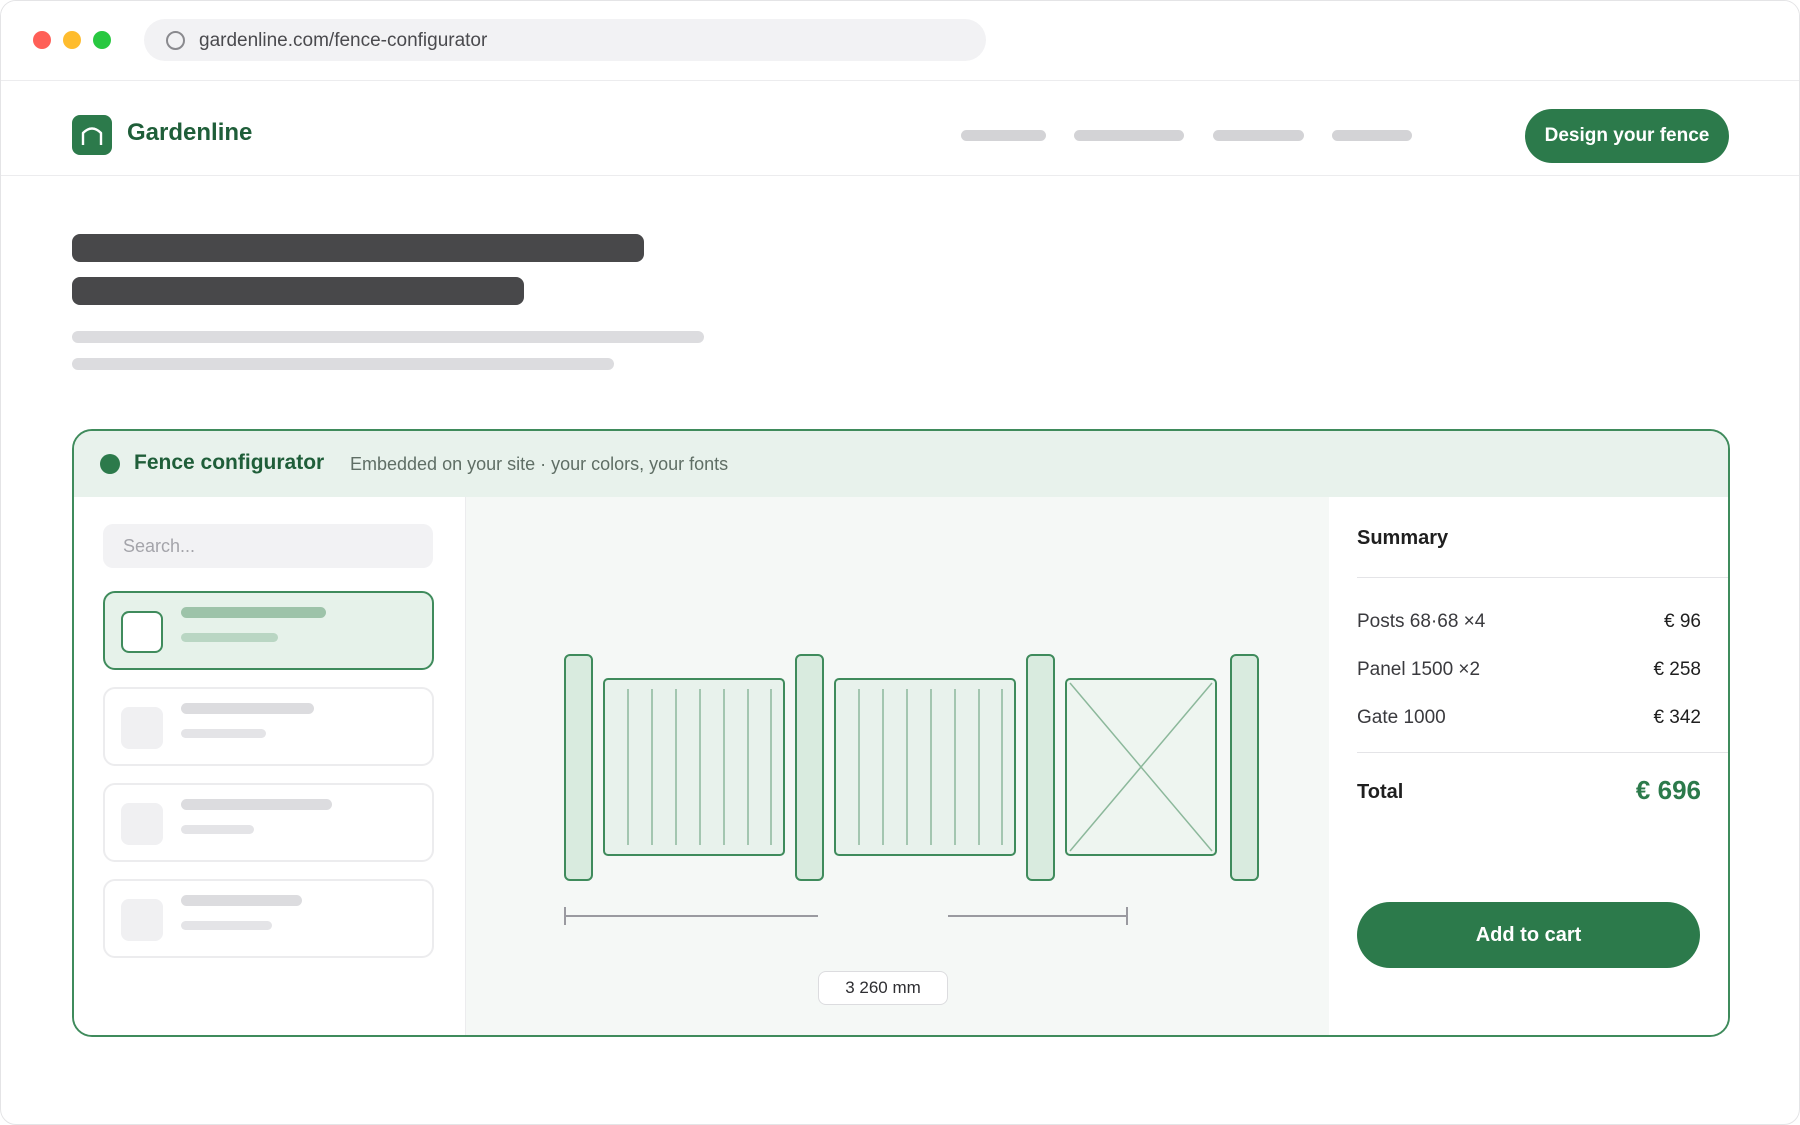  I want to click on summary-line-item: Posts 68·68 ×4 € 96, so click(1529, 623).